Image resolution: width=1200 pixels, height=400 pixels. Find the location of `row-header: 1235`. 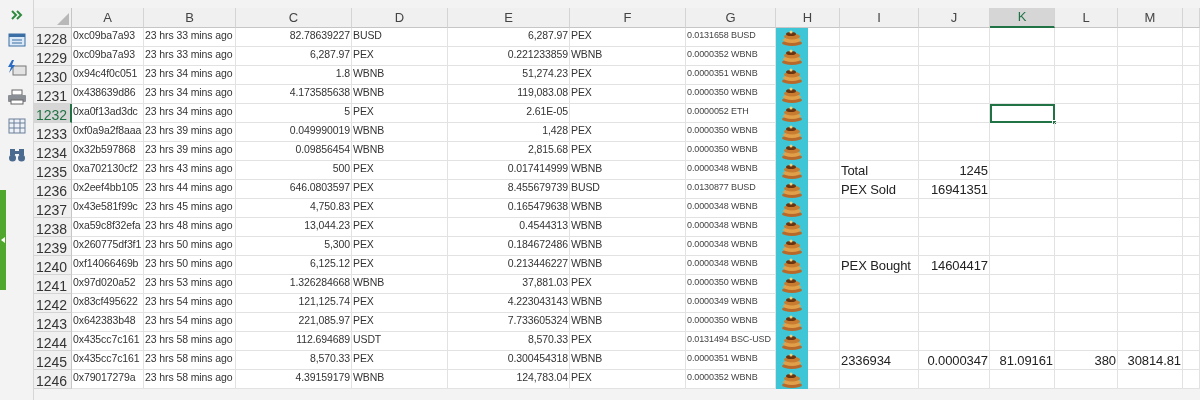

row-header: 1235 is located at coordinates (53, 170).